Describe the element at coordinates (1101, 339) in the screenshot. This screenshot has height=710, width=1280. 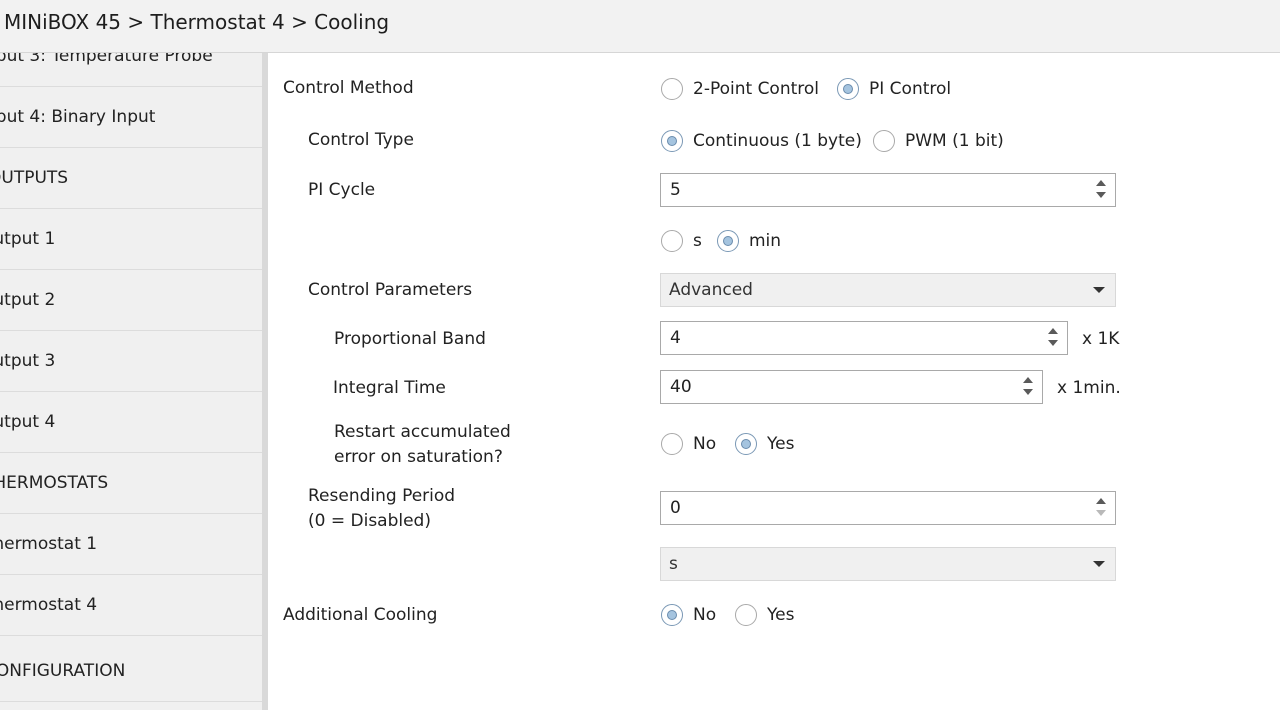
I see `proportional-band-unit: x 1K` at that location.